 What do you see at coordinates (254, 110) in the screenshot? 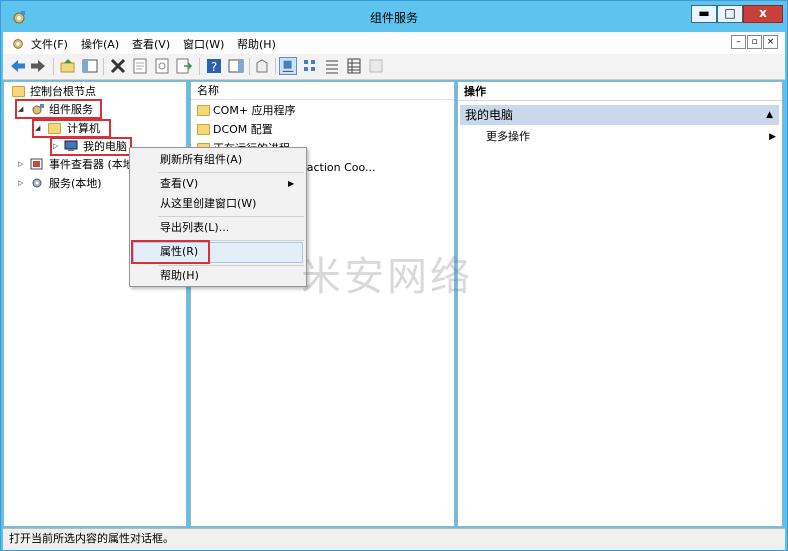
I see `list-item-label: COM+ 应用程序` at bounding box center [254, 110].